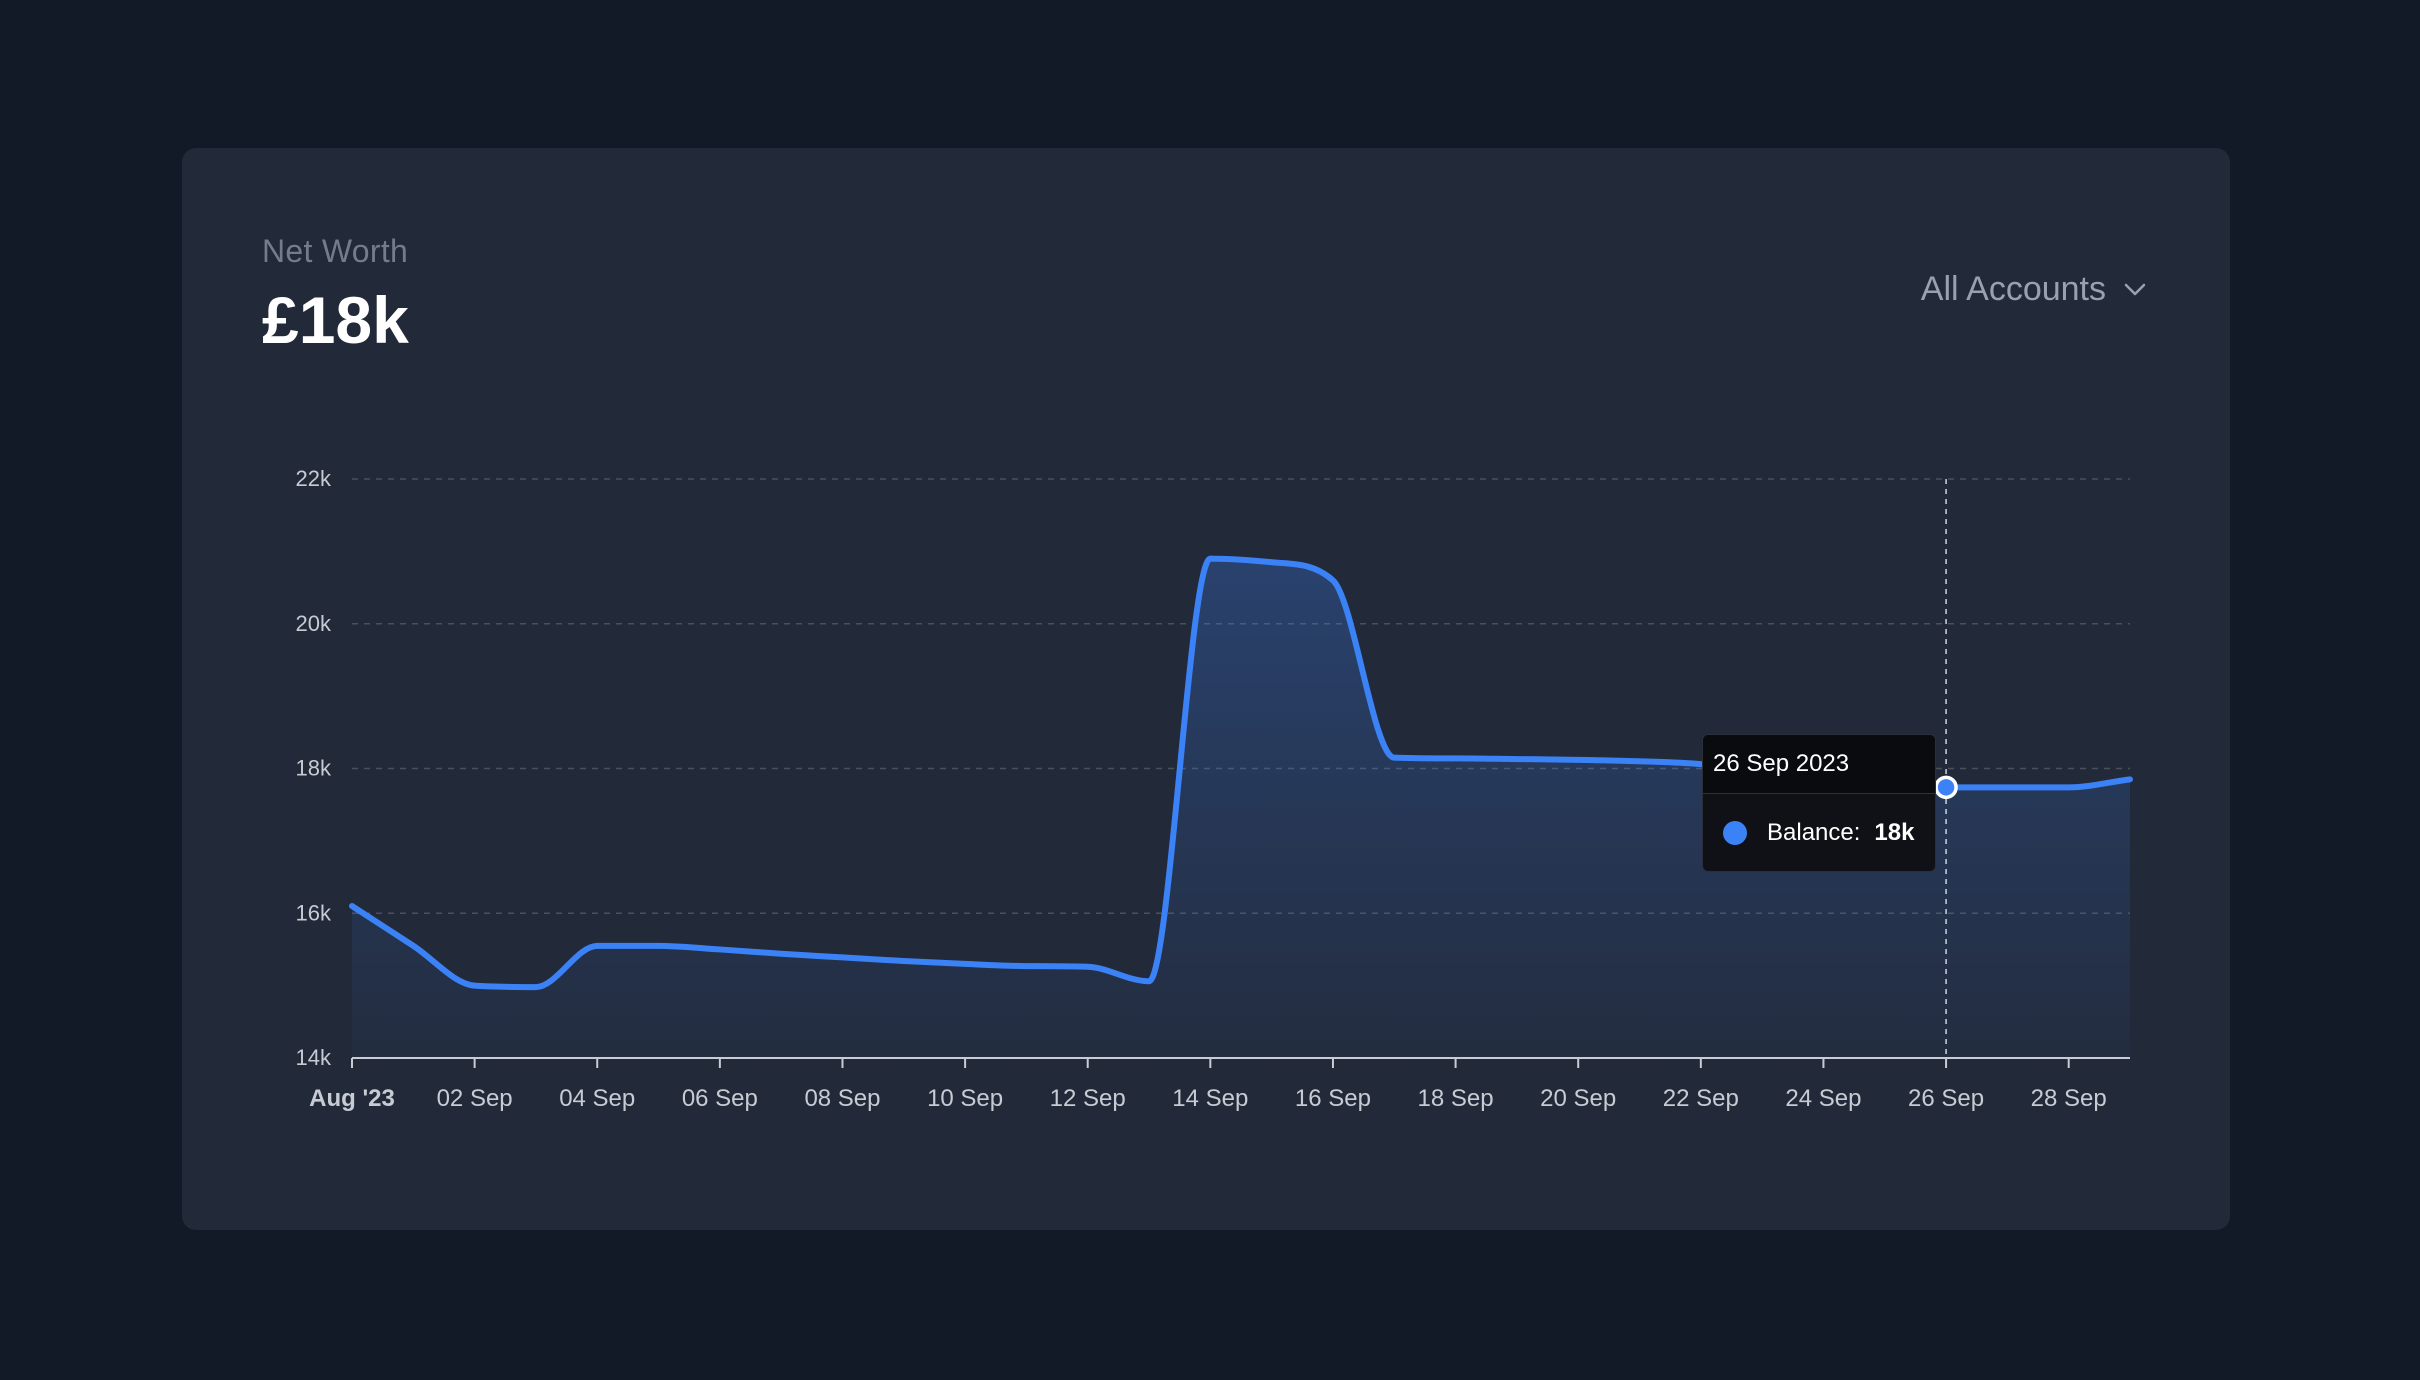 This screenshot has width=2420, height=1380. Describe the element at coordinates (720, 1098) in the screenshot. I see `x-tick-label: 06 Sep` at that location.